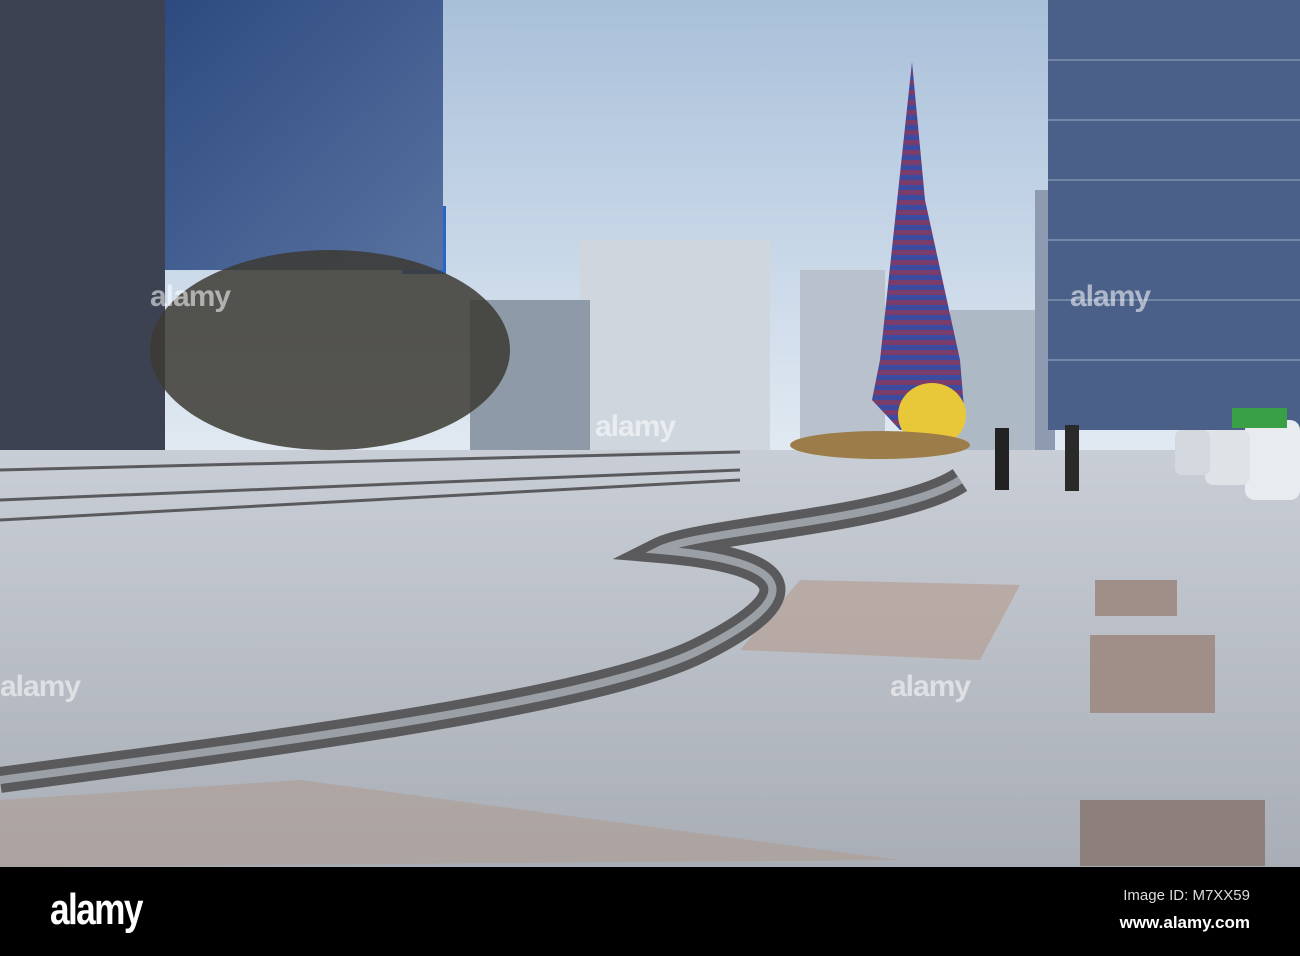 The height and width of the screenshot is (956, 1300). Describe the element at coordinates (880, 445) in the screenshot. I see `sculpture-base` at that location.